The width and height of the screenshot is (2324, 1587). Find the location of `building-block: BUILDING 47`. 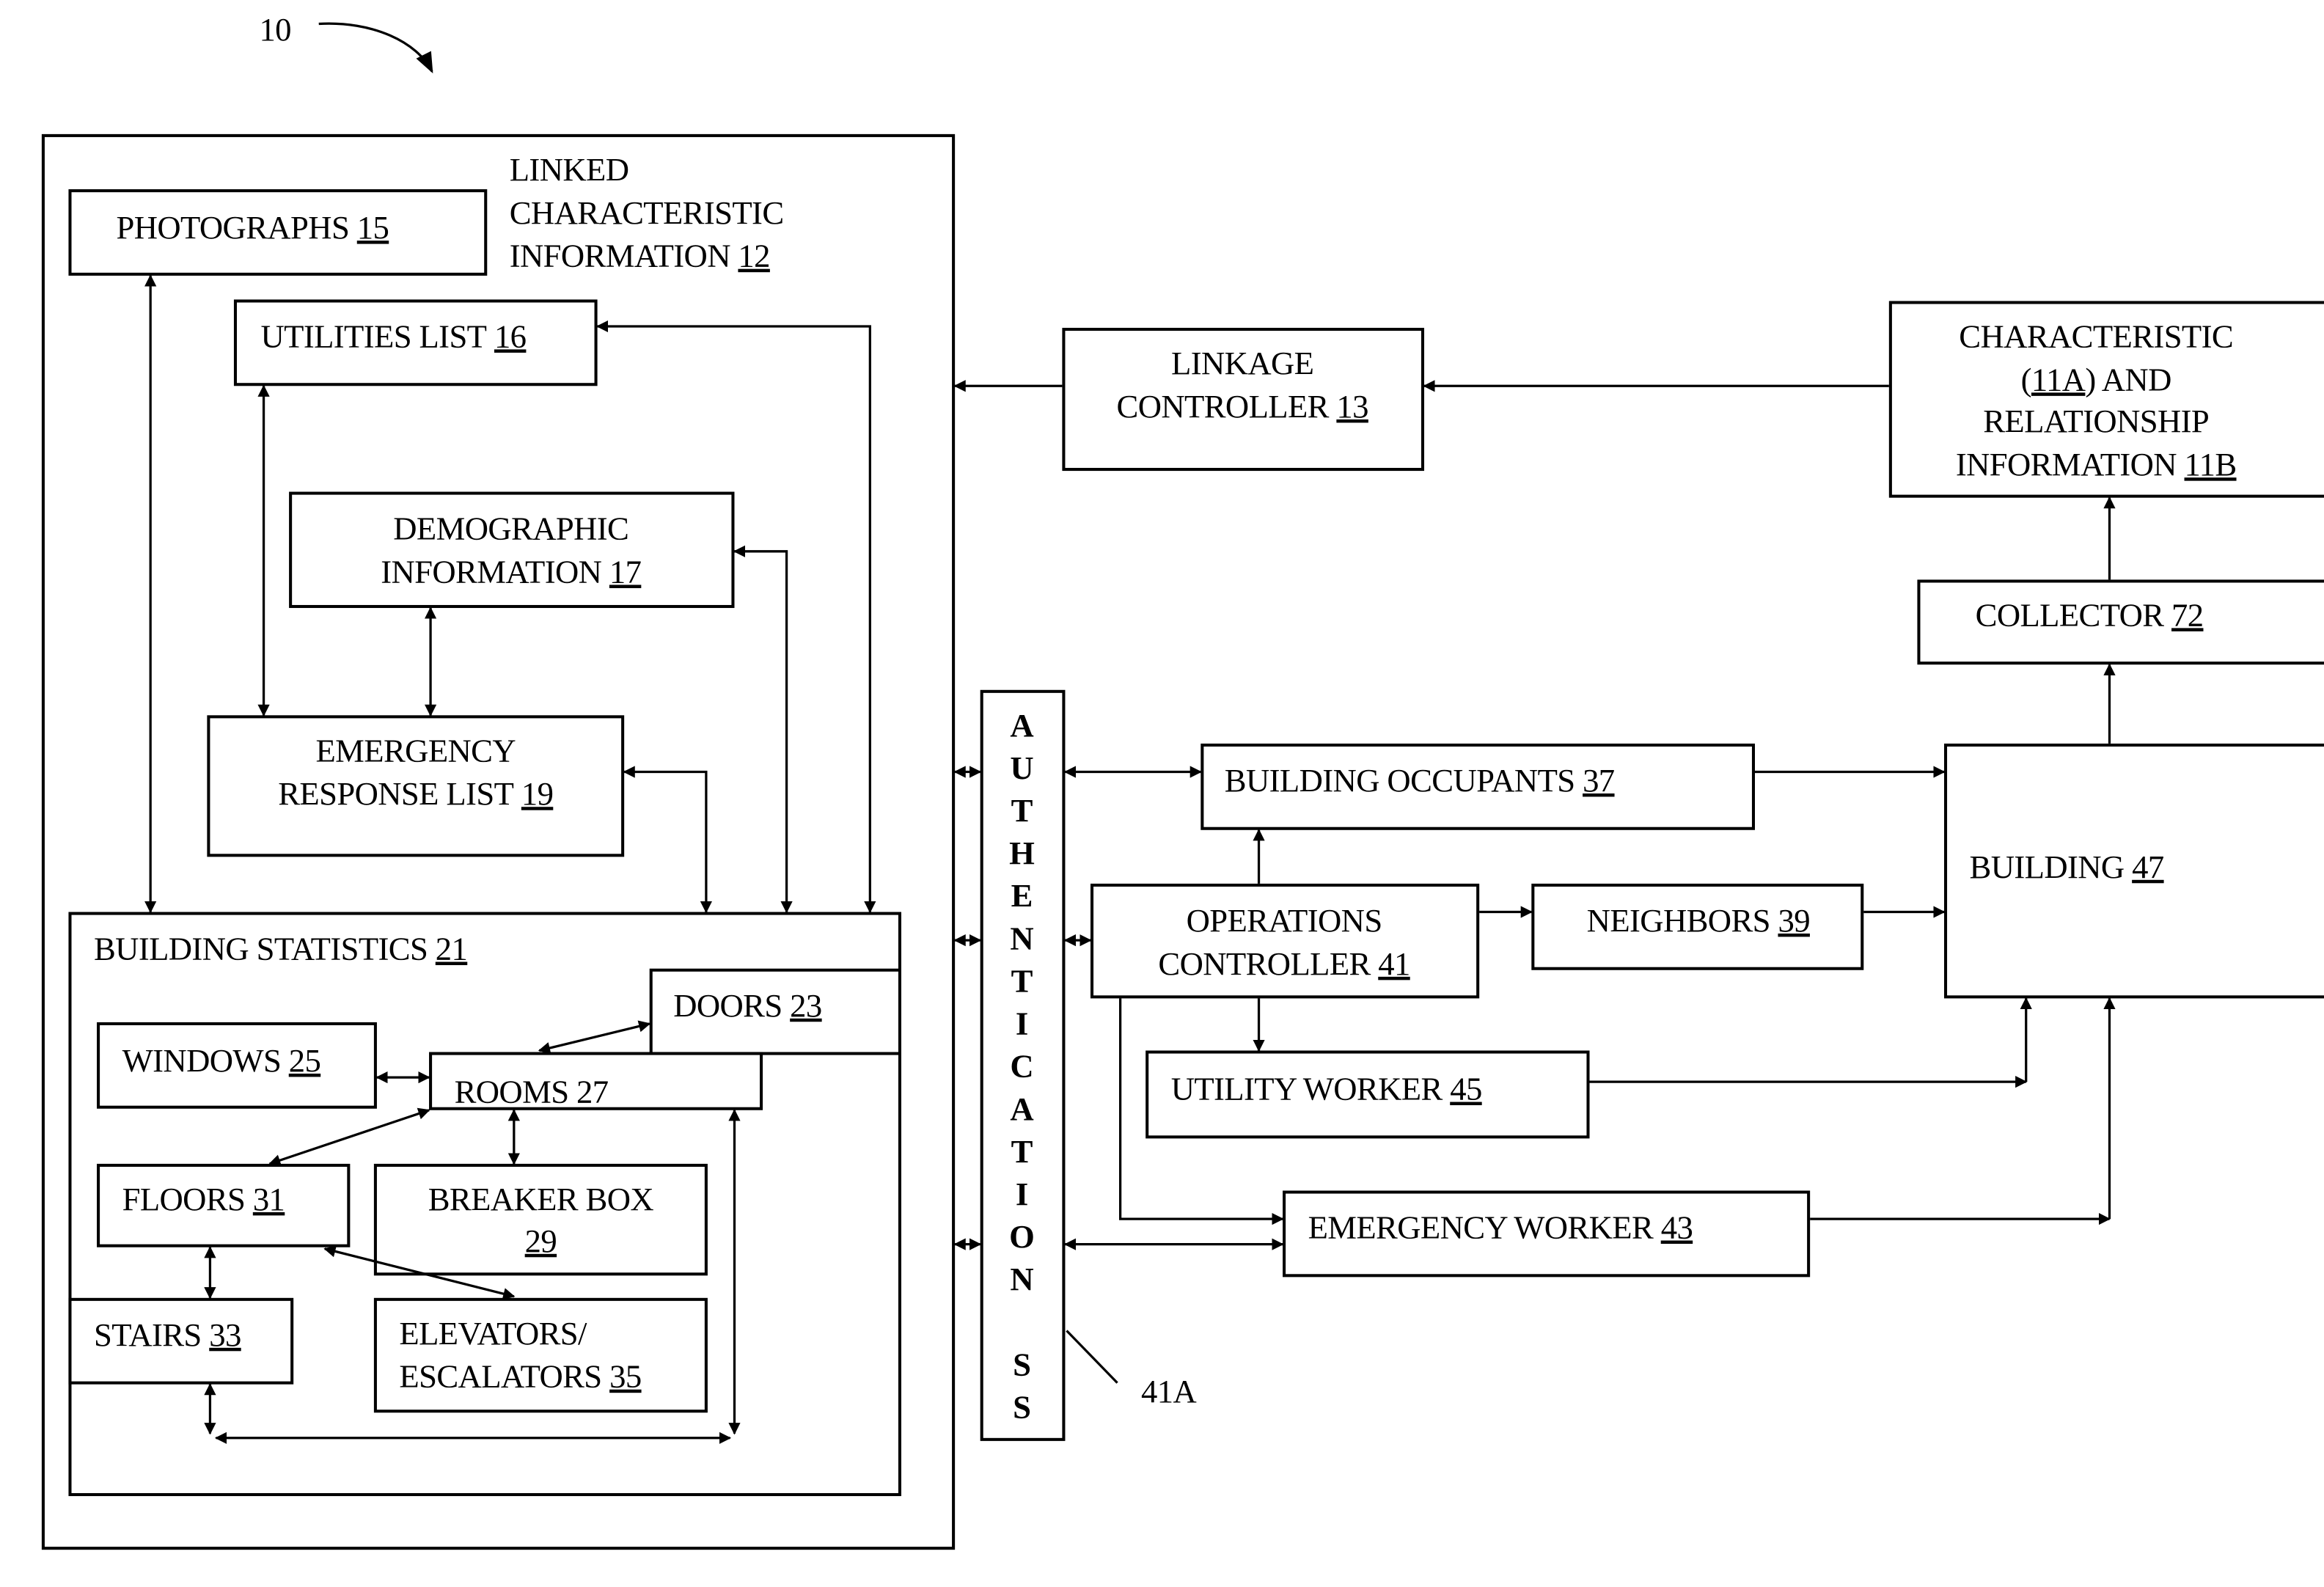

building-block: BUILDING 47 is located at coordinates (2134, 871).